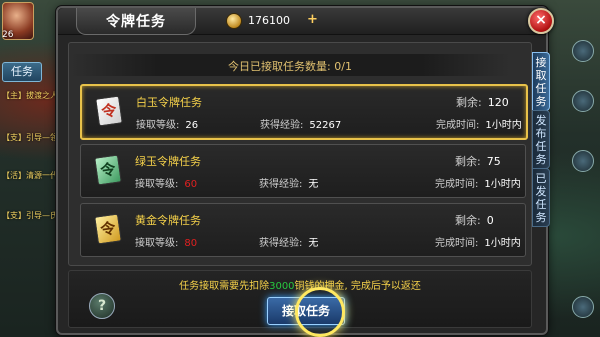 Image resolution: width=600 pixels, height=337 pixels. Describe the element at coordinates (30, 95) in the screenshot. I see `hud-quest-line: 【主】拔渡之人` at that location.